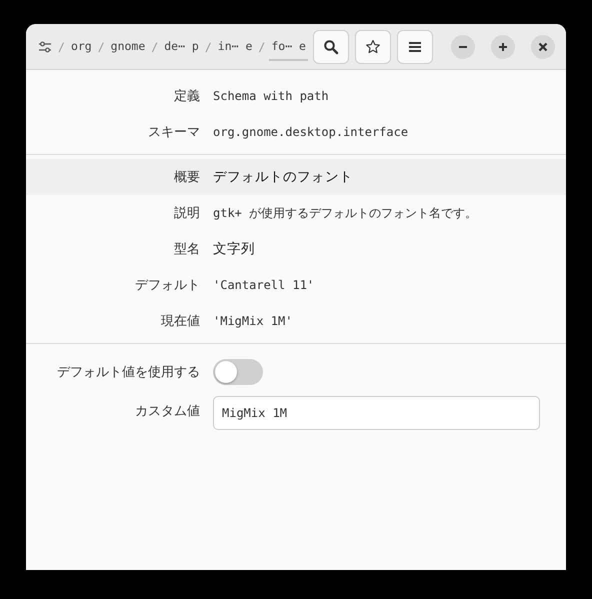 Image resolution: width=592 pixels, height=599 pixels. I want to click on property-label: デフォルト値を使用する, so click(128, 372).